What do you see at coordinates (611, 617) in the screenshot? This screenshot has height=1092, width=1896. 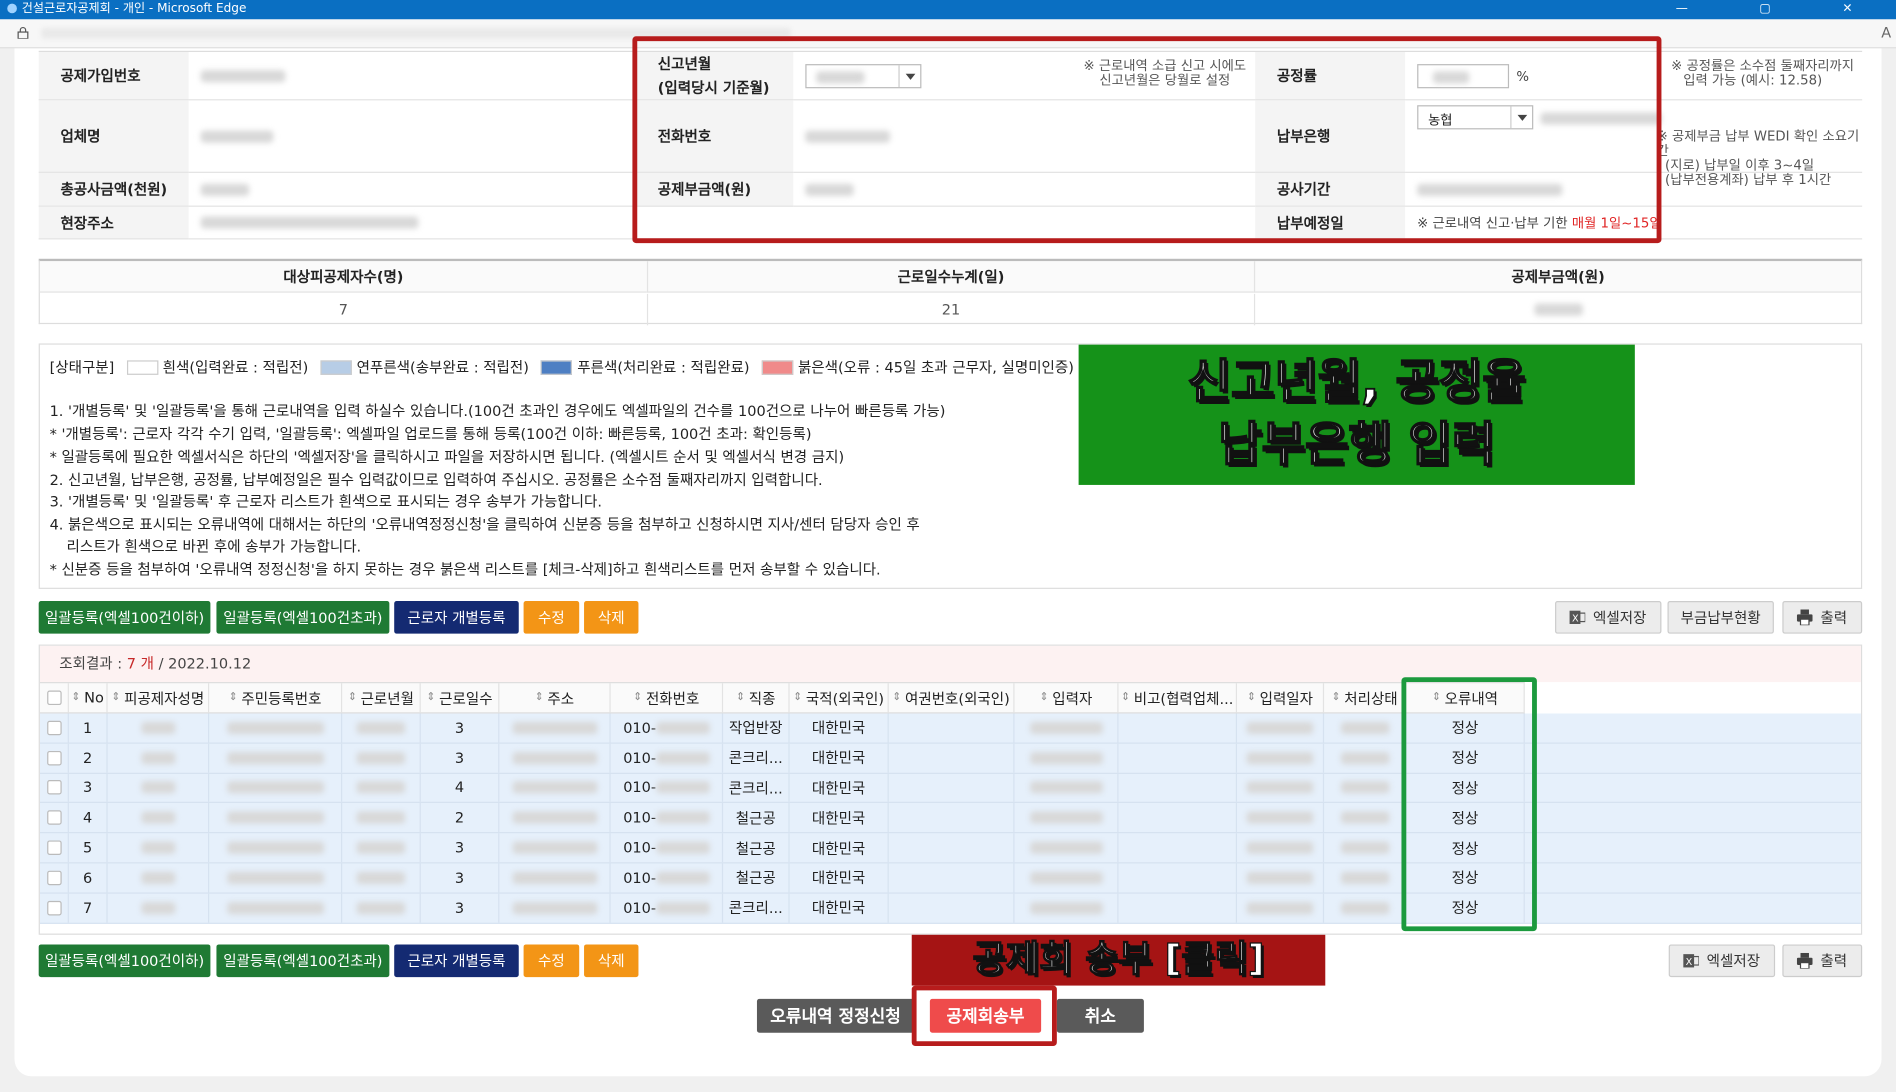 I see `delete-button: 삭제` at bounding box center [611, 617].